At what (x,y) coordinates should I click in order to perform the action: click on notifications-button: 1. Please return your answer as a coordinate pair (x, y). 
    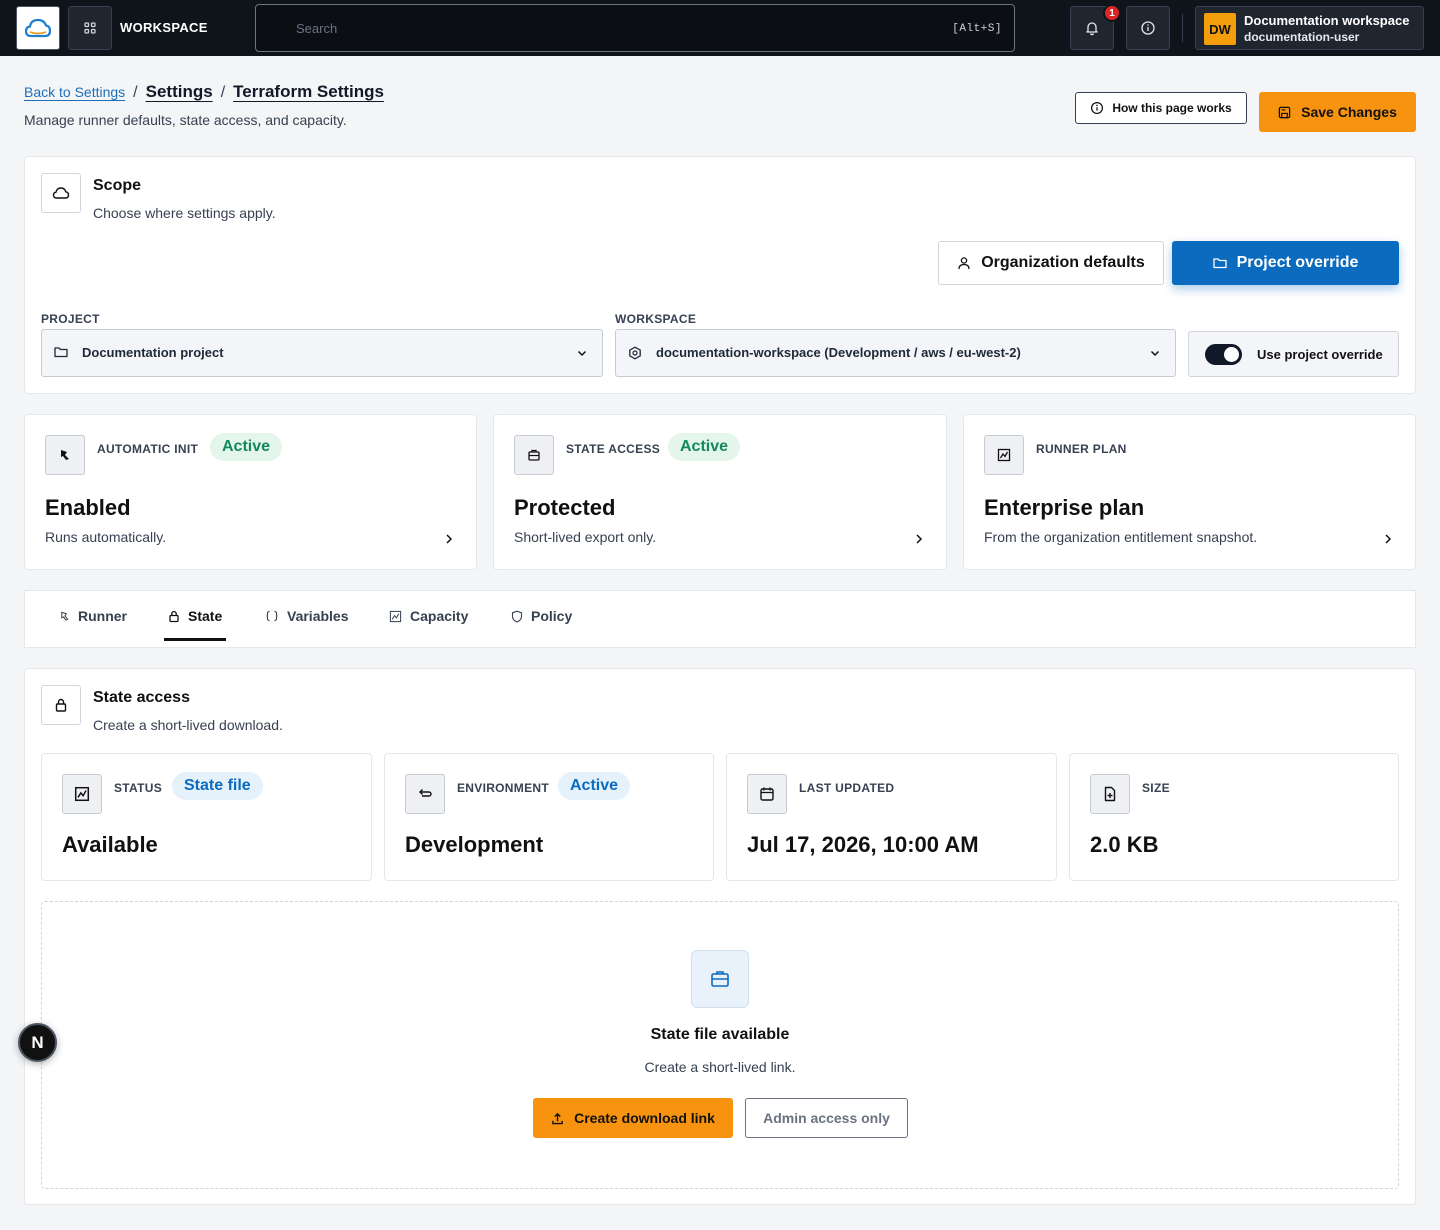
    Looking at the image, I should click on (1095, 27).